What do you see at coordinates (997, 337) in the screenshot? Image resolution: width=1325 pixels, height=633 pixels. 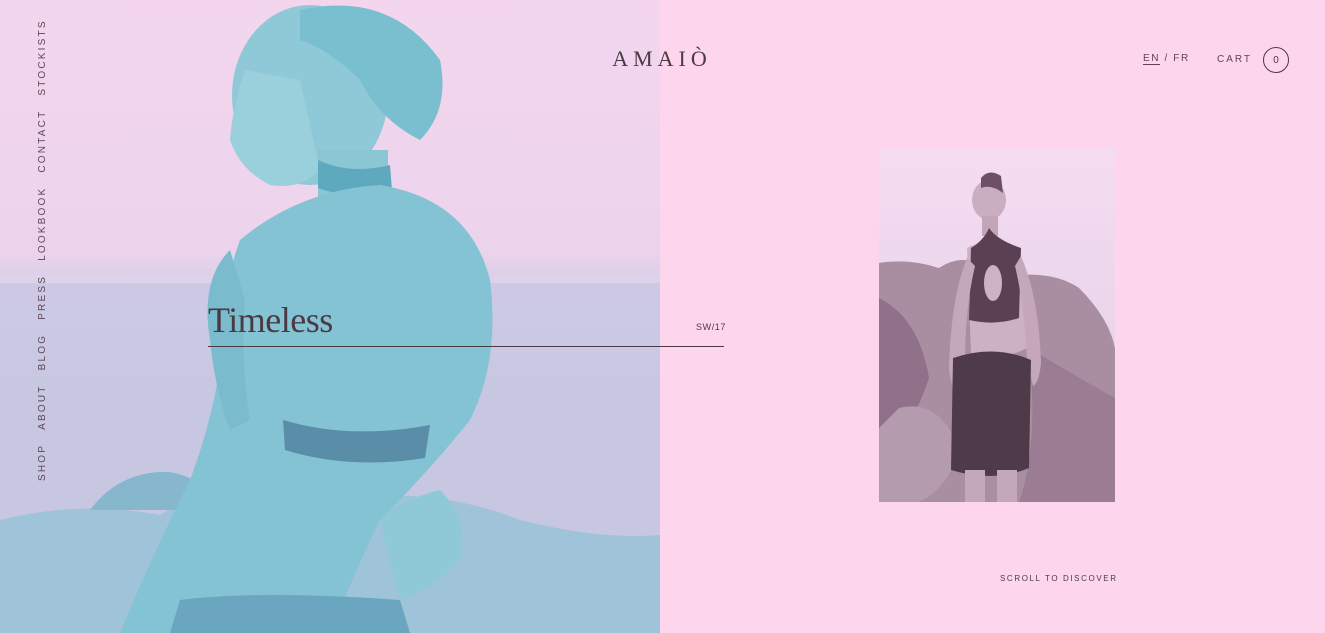 I see `lookbook-photo-illustration` at bounding box center [997, 337].